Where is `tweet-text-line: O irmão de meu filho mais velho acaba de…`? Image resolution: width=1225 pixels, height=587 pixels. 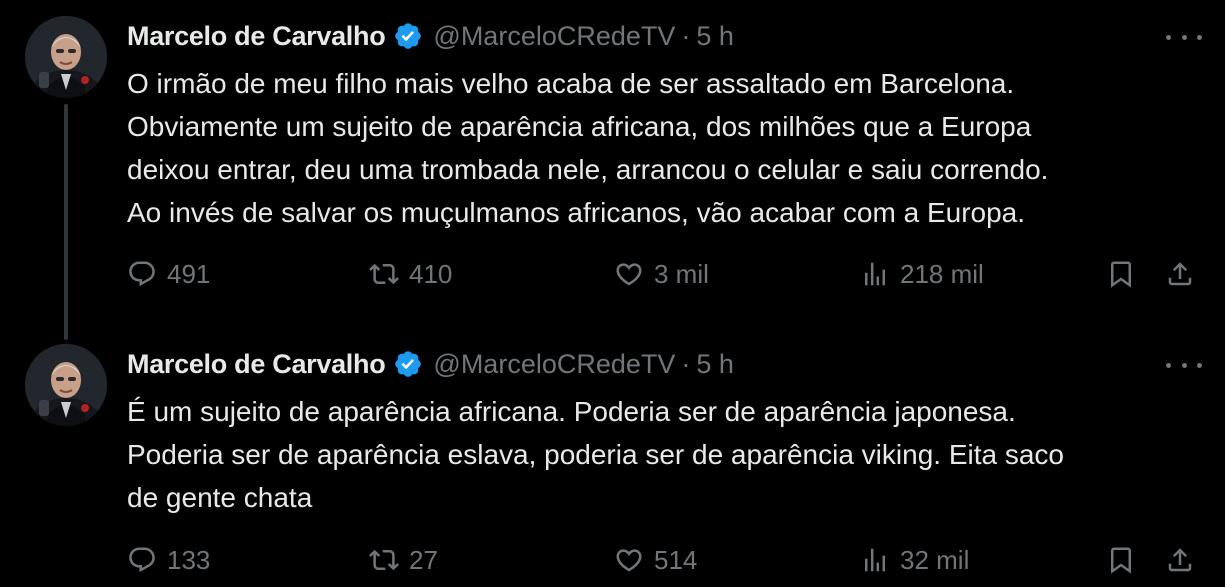
tweet-text-line: O irmão de meu filho mais velho acaba de… is located at coordinates (571, 83).